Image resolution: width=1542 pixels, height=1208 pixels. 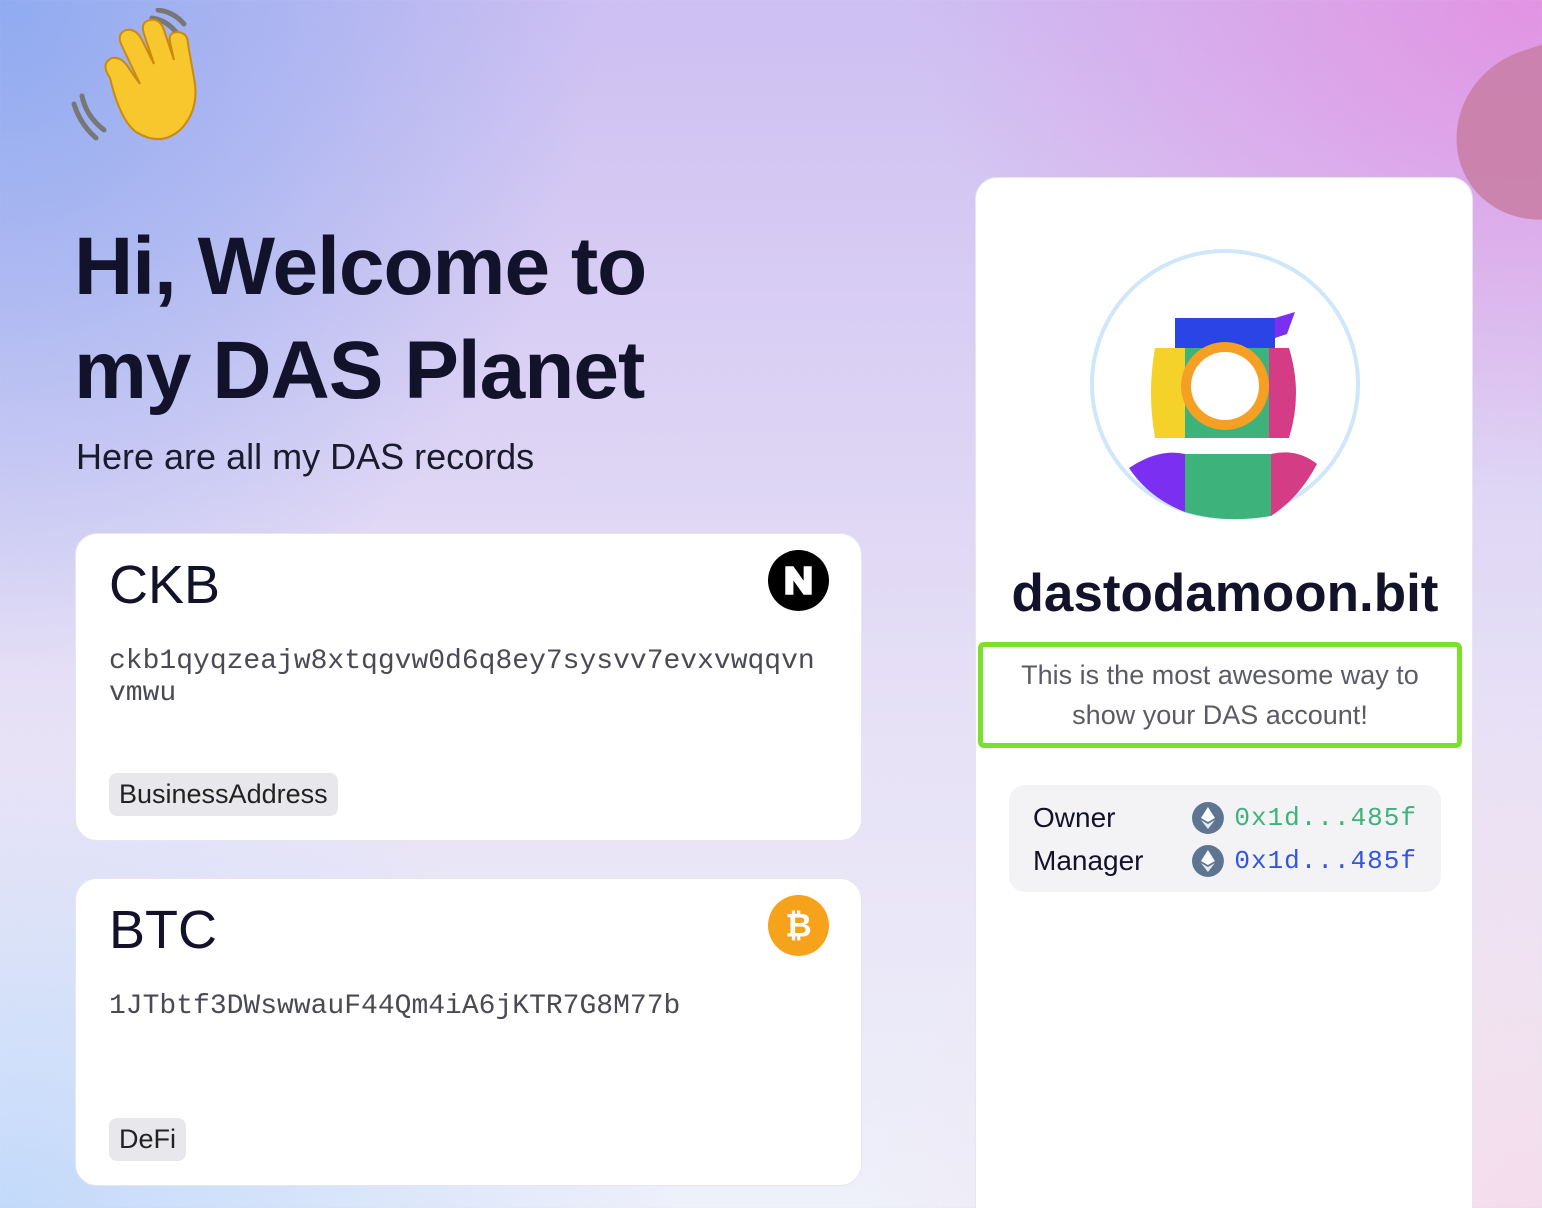 I want to click on role-row-manager: Manager 0x1d...485f, so click(x=1225, y=861).